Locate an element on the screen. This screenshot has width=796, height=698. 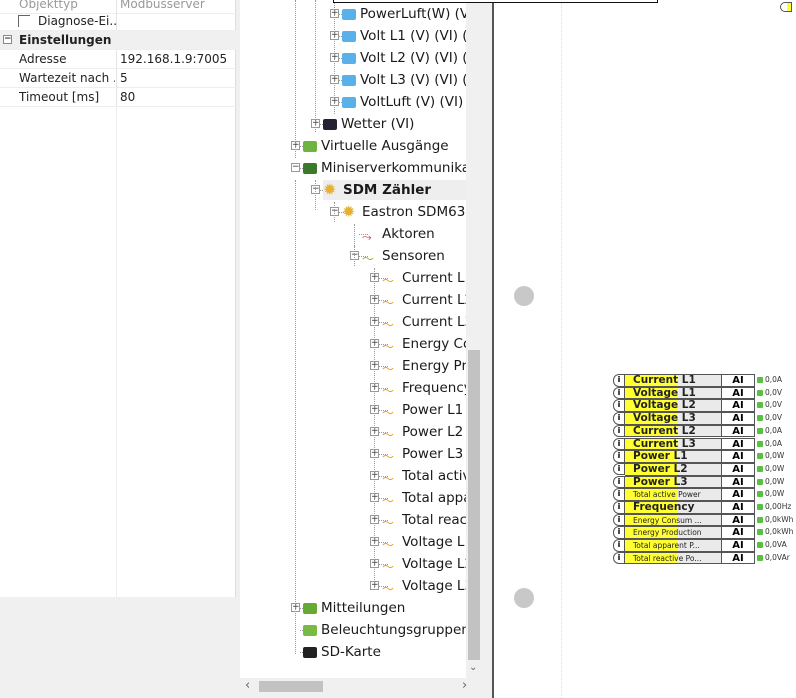
property-row-adresse: Adresse 192.168.1.9:7005 is located at coordinates (118, 59).